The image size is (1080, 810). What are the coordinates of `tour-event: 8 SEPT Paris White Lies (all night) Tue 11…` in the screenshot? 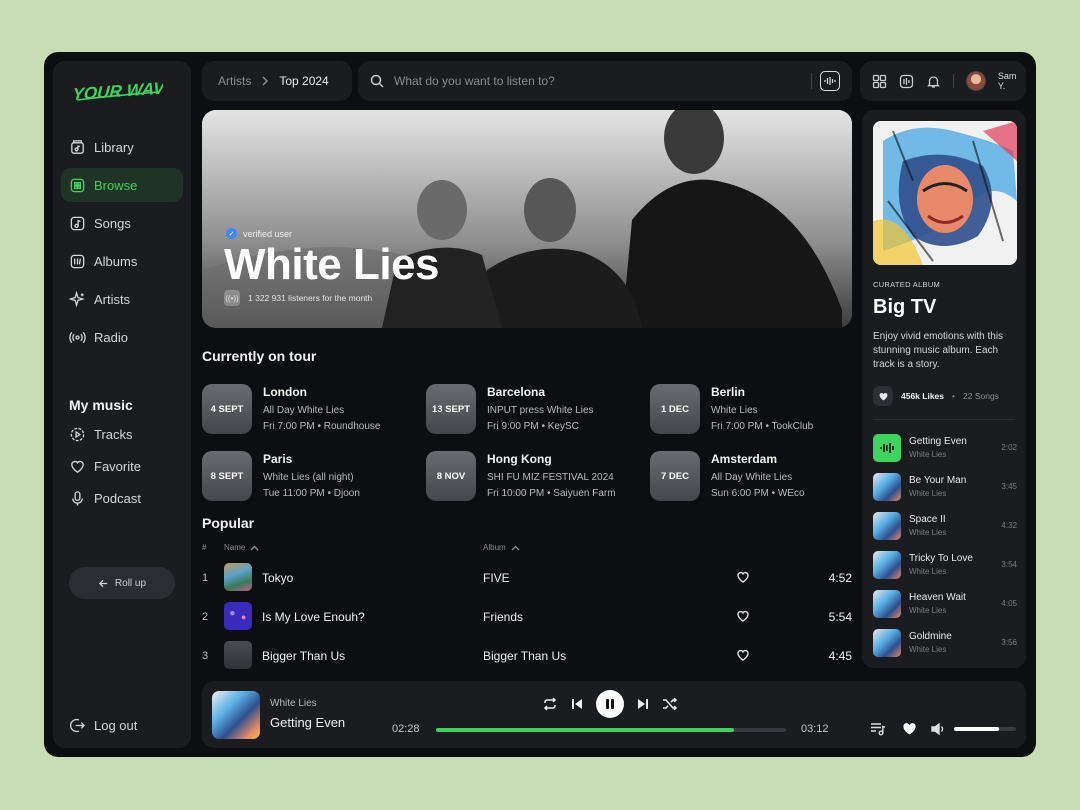 It's located at (302, 477).